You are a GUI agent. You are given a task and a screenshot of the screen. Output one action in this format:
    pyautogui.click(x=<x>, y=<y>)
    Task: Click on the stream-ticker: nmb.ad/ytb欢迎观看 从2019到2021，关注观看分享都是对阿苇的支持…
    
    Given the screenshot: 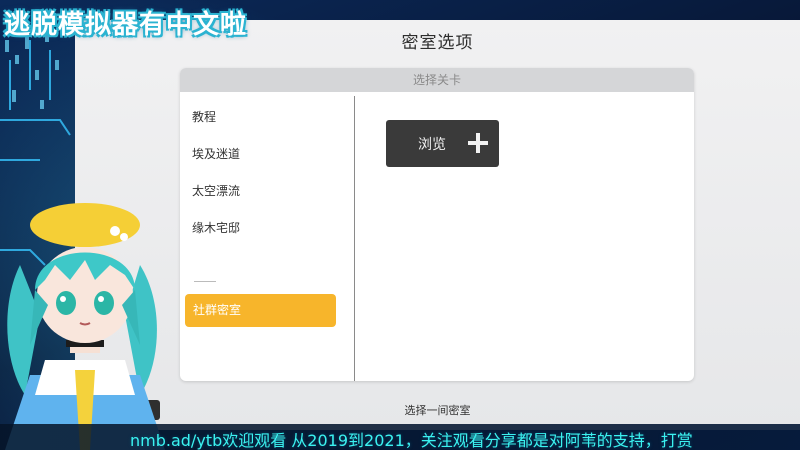 What is the action you would take?
    pyautogui.click(x=400, y=437)
    